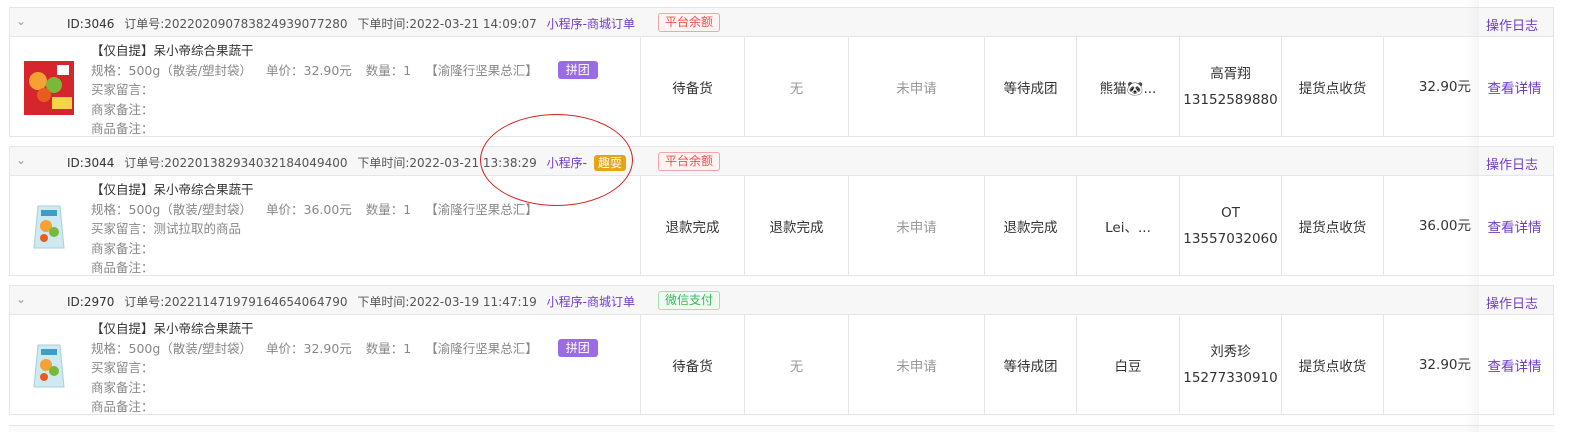 The width and height of the screenshot is (1579, 432). I want to click on order-time: 下单时间:2022-03-19 11:47:19, so click(447, 302).